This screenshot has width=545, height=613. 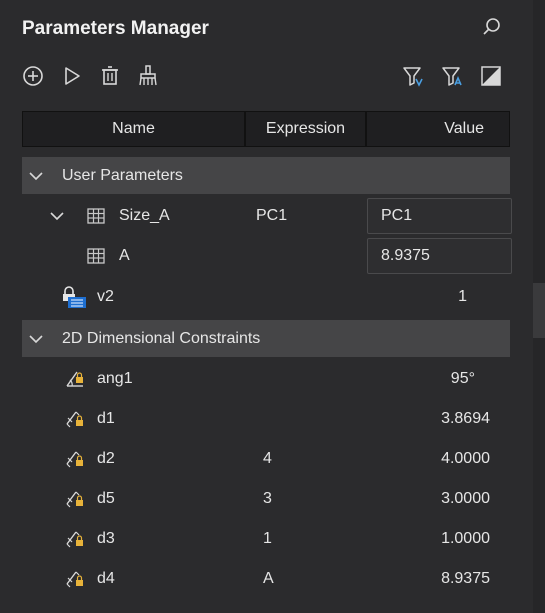 I want to click on param-value: 4.0000, so click(x=465, y=459).